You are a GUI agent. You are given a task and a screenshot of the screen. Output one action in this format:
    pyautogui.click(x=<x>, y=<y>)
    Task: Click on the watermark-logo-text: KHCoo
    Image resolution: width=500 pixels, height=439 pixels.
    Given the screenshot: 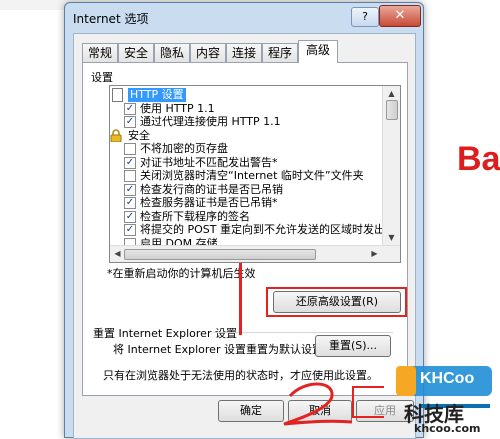 What is the action you would take?
    pyautogui.click(x=447, y=378)
    